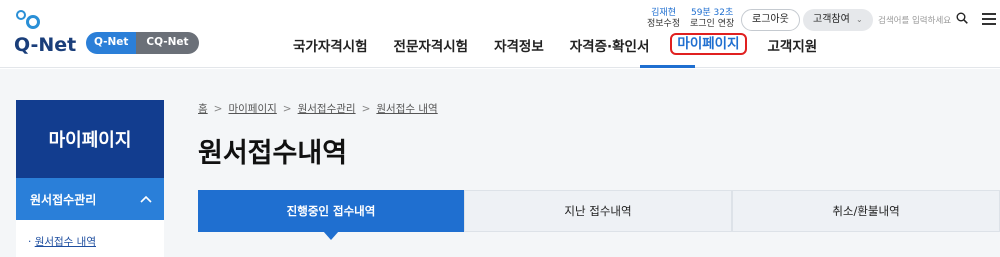 This screenshot has width=1000, height=257. I want to click on login-extend-link: 로그인 연장, so click(712, 24).